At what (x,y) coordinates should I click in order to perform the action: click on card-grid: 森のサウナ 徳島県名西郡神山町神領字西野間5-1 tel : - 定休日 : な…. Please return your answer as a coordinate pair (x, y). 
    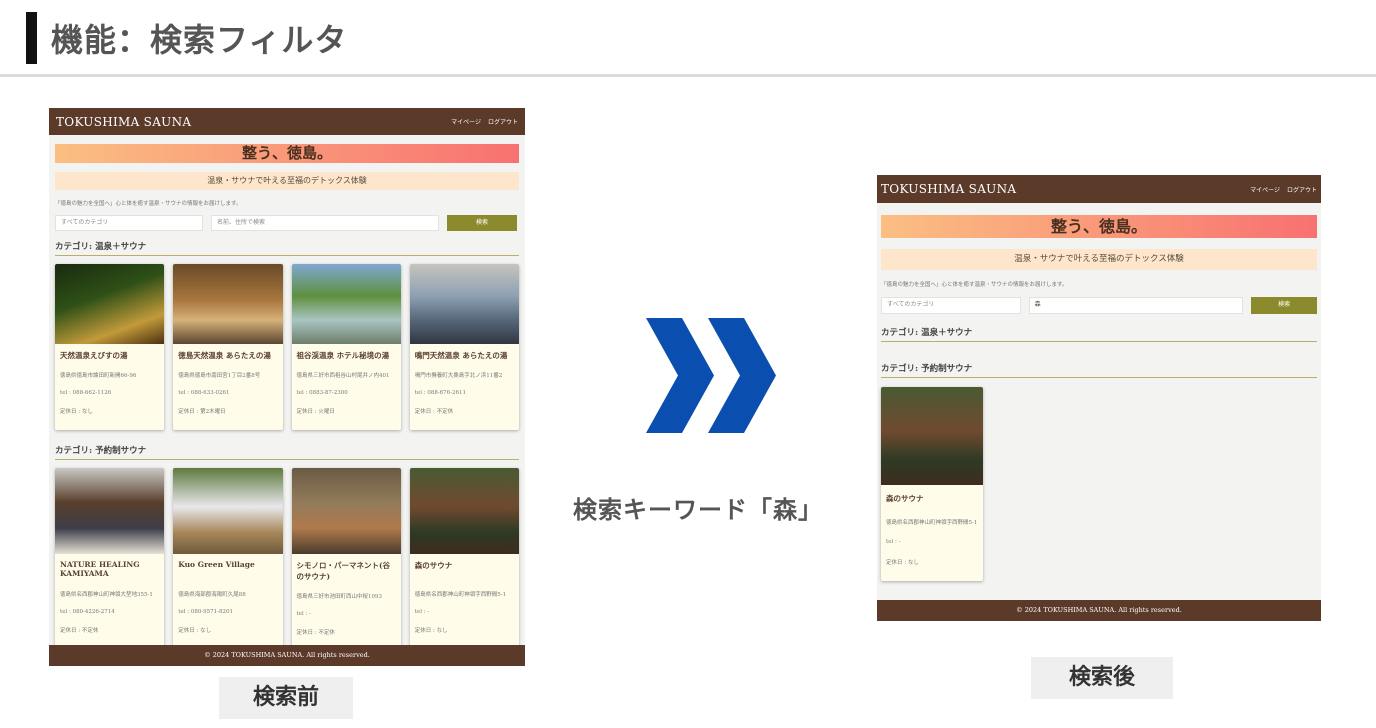
    Looking at the image, I should click on (1099, 484).